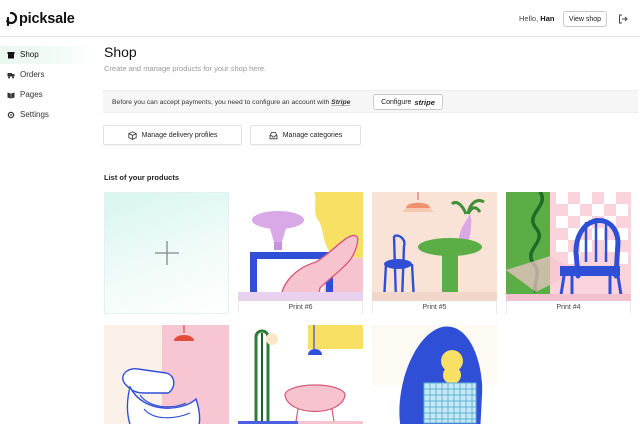  Describe the element at coordinates (11, 115) in the screenshot. I see `gear-icon` at that location.